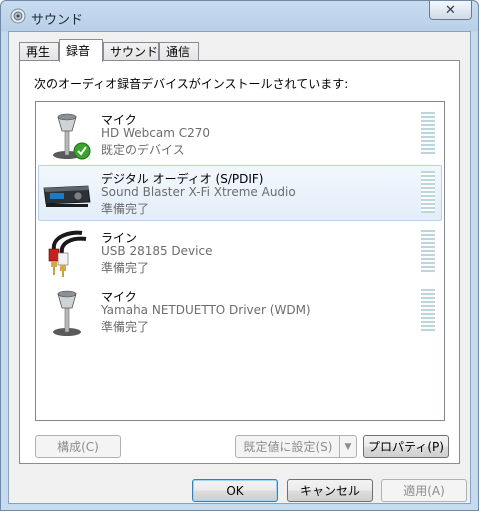 The image size is (481, 513). I want to click on chevron-down-icon: ▼, so click(347, 446).